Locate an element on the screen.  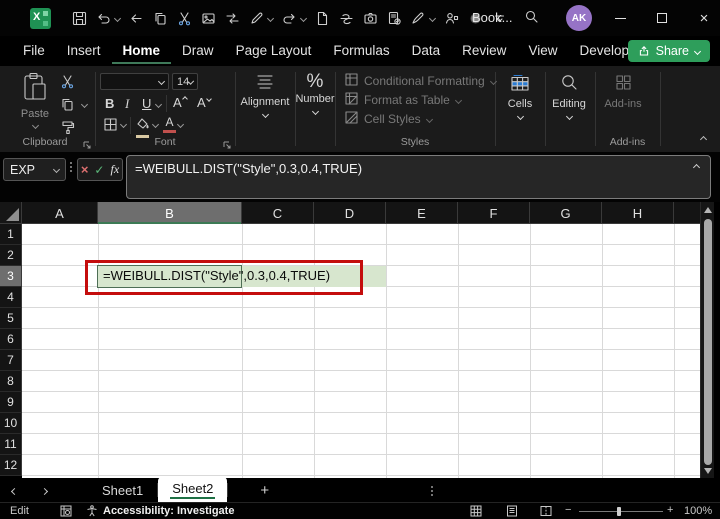
column-header-partial is located at coordinates (687, 213).